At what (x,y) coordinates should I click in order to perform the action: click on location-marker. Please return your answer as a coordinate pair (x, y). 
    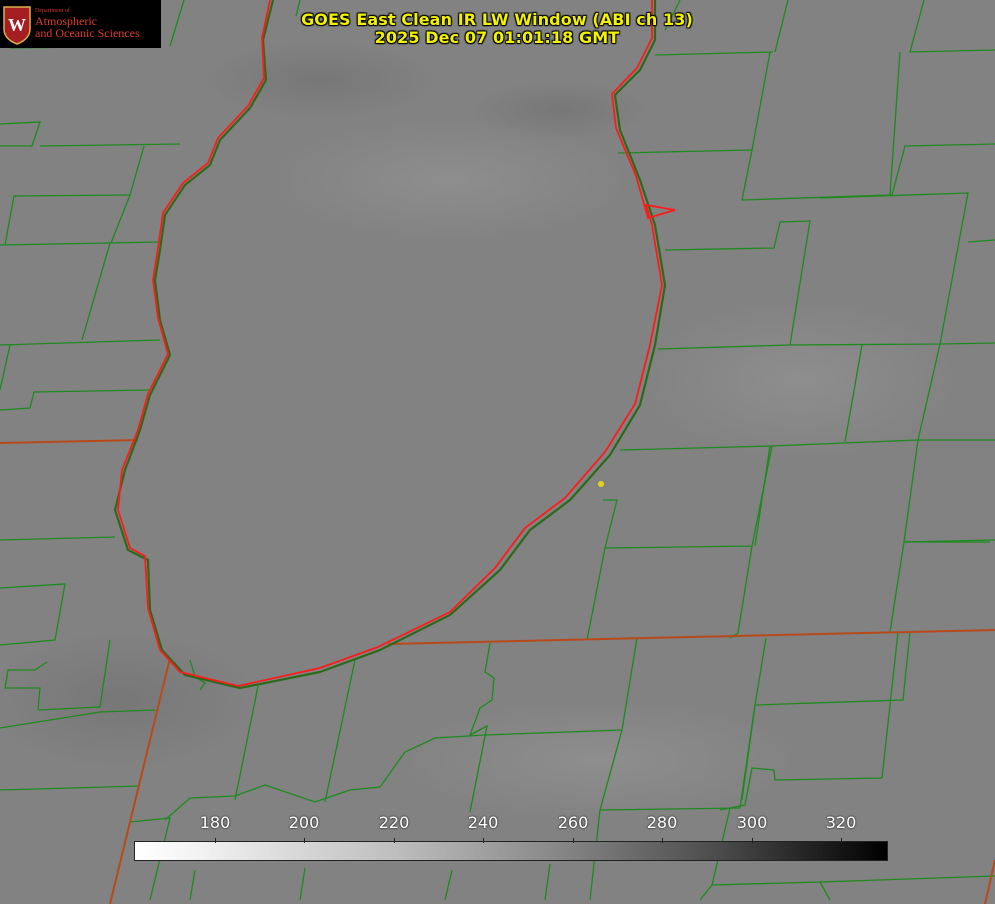
    Looking at the image, I should click on (601, 484).